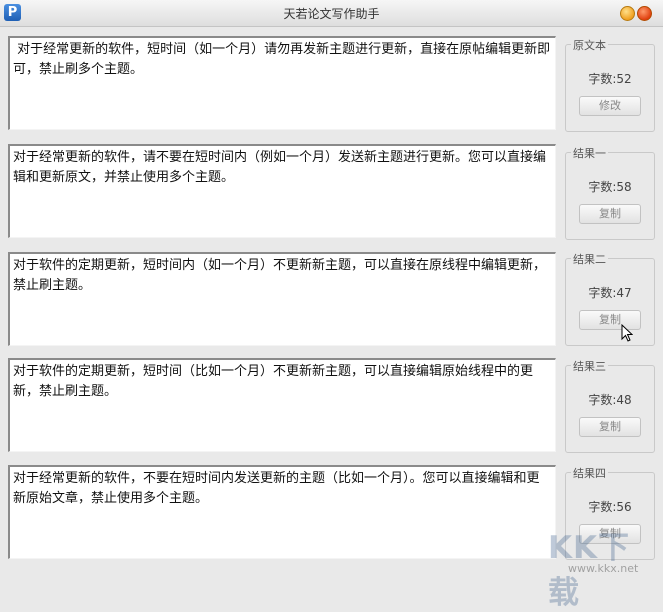  Describe the element at coordinates (627, 333) in the screenshot. I see `mouse-pointer-icon` at that location.